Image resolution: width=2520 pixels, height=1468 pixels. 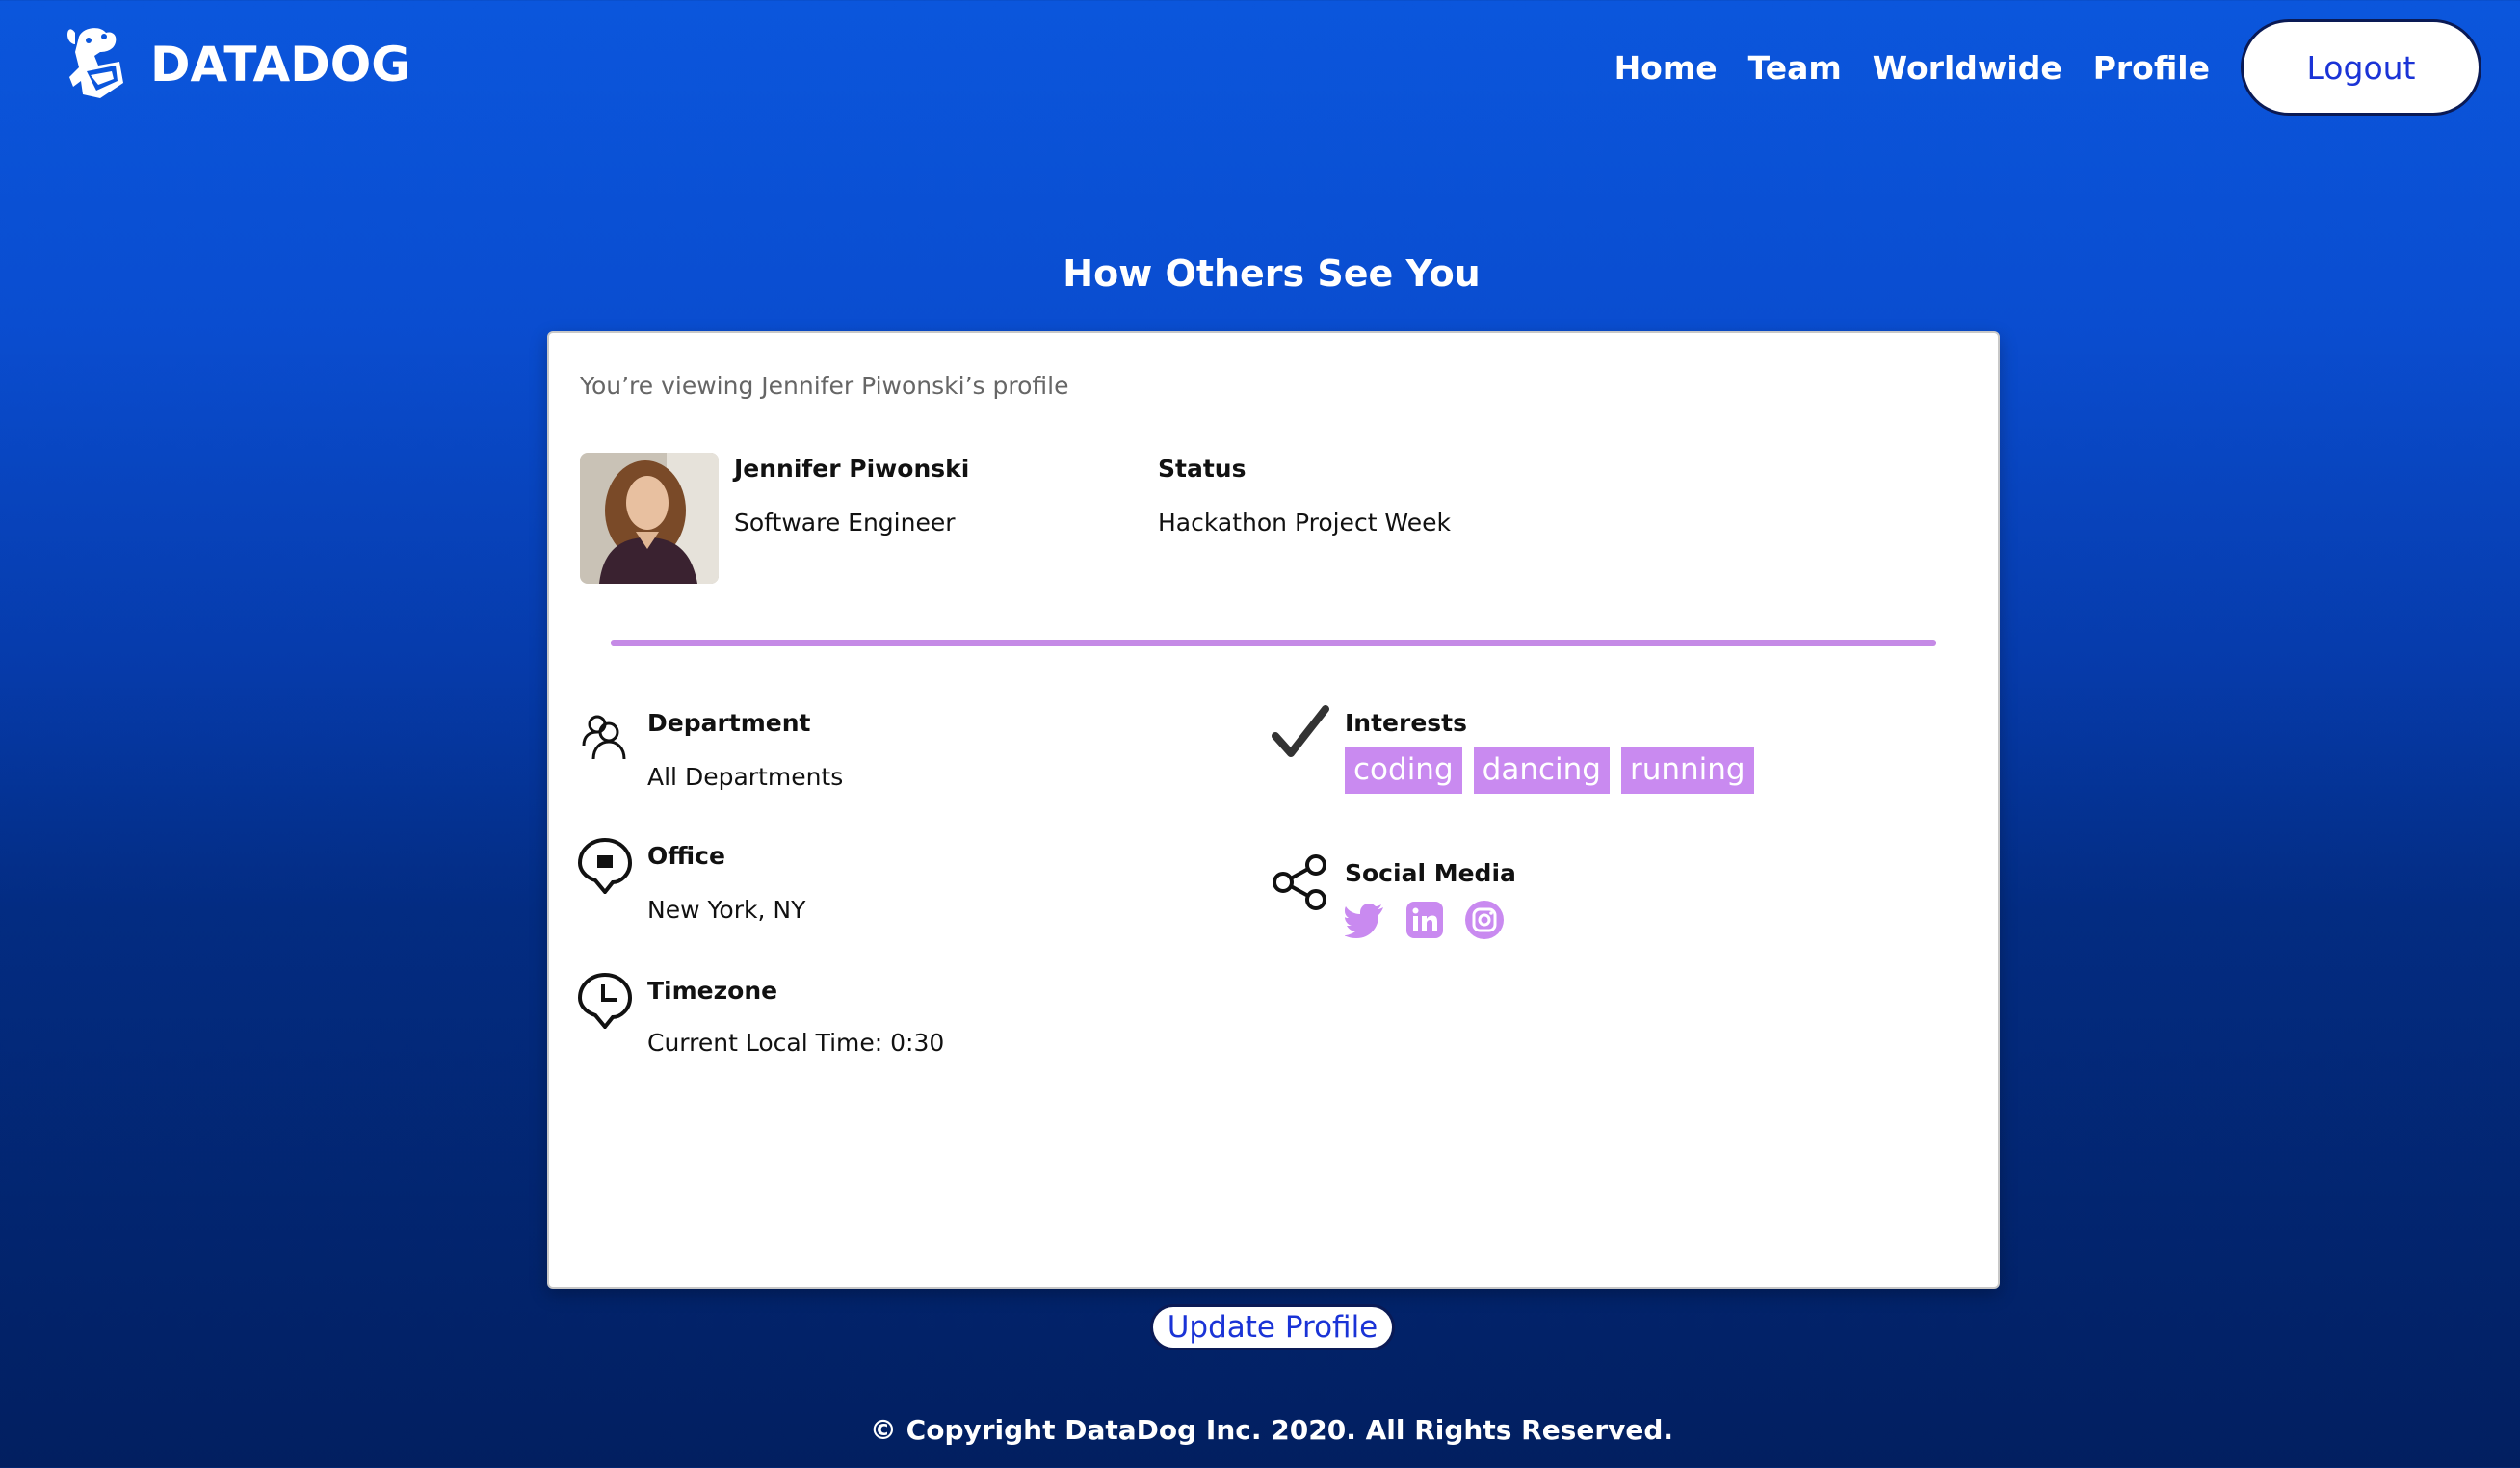 I want to click on timezone-label: Timezone, so click(x=713, y=991).